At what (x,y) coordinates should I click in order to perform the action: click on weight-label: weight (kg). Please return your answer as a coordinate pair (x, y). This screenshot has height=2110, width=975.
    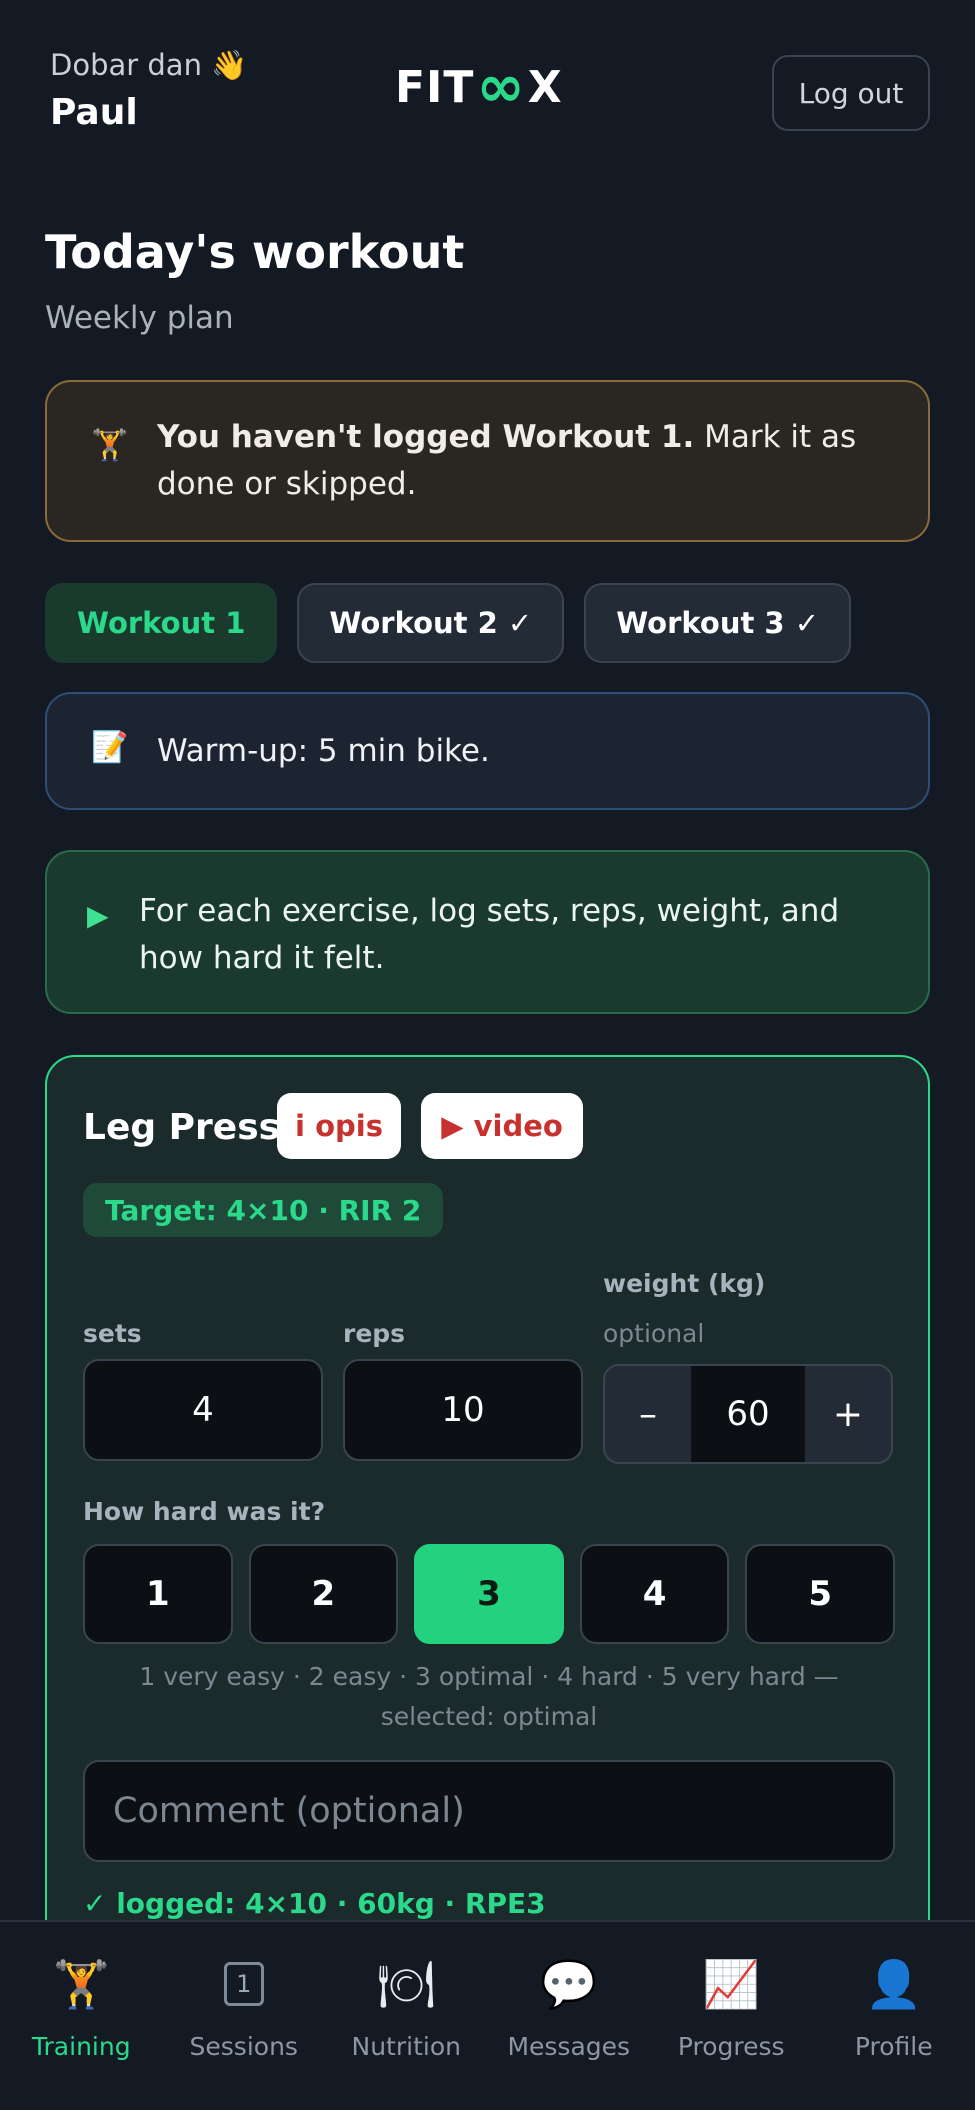
    Looking at the image, I should click on (684, 1283).